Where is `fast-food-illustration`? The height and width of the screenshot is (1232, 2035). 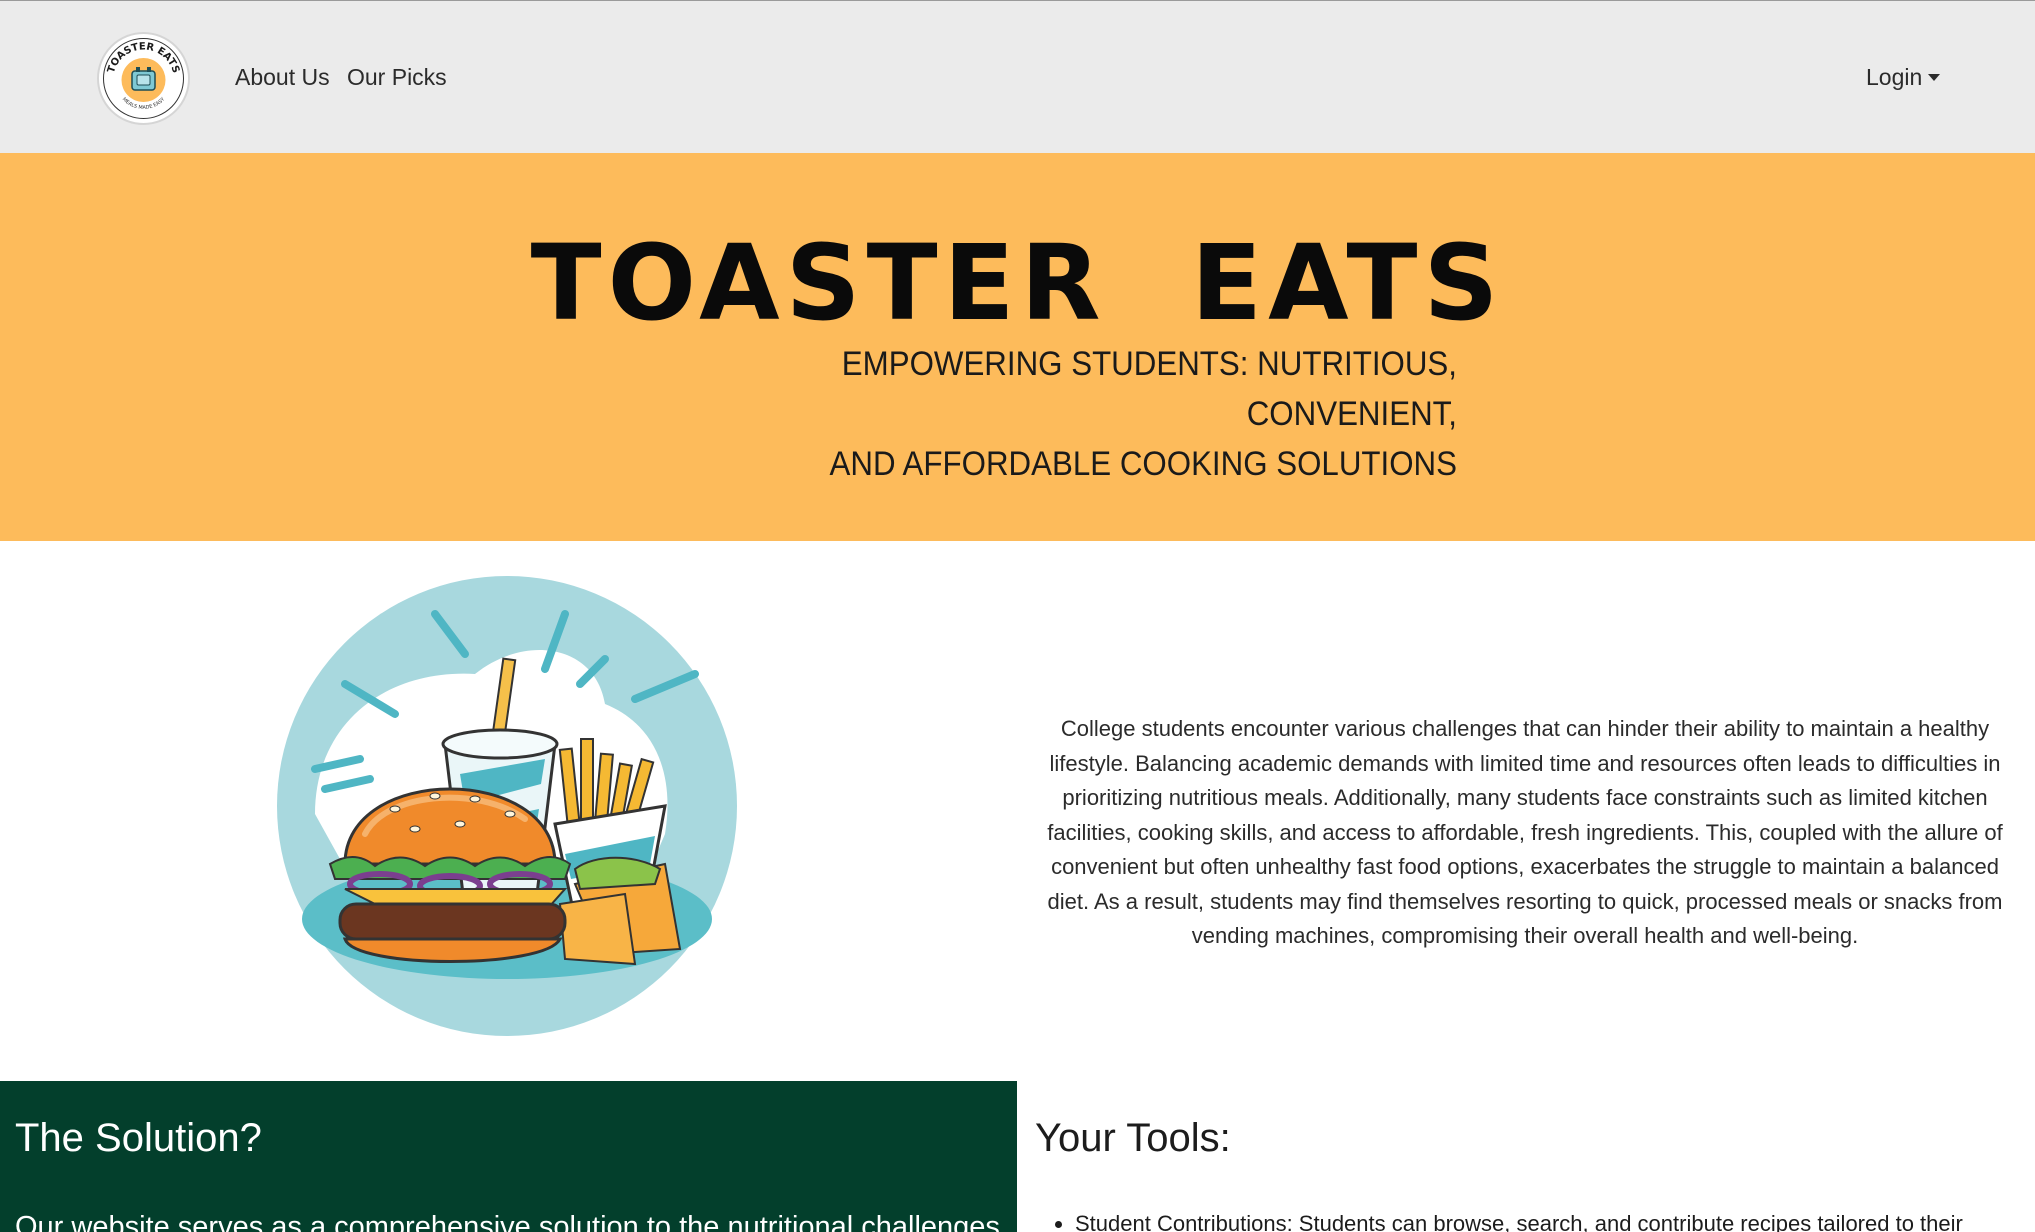 fast-food-illustration is located at coordinates (507, 806).